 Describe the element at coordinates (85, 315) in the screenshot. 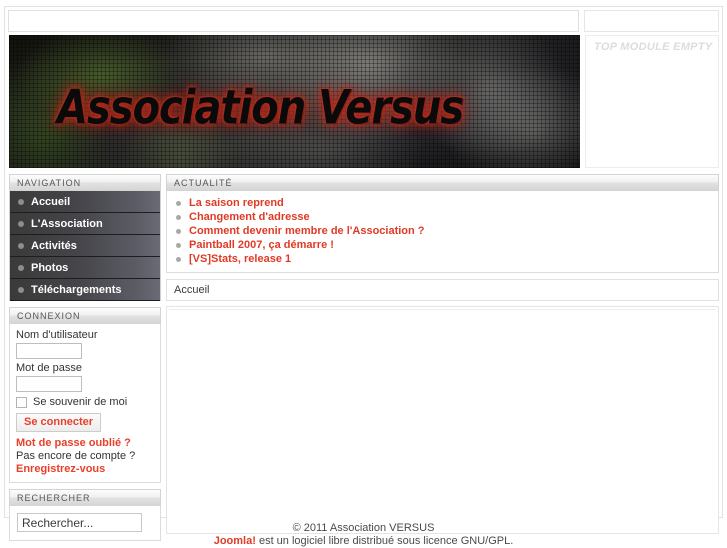

I see `login-module-header: CONNEXION` at that location.